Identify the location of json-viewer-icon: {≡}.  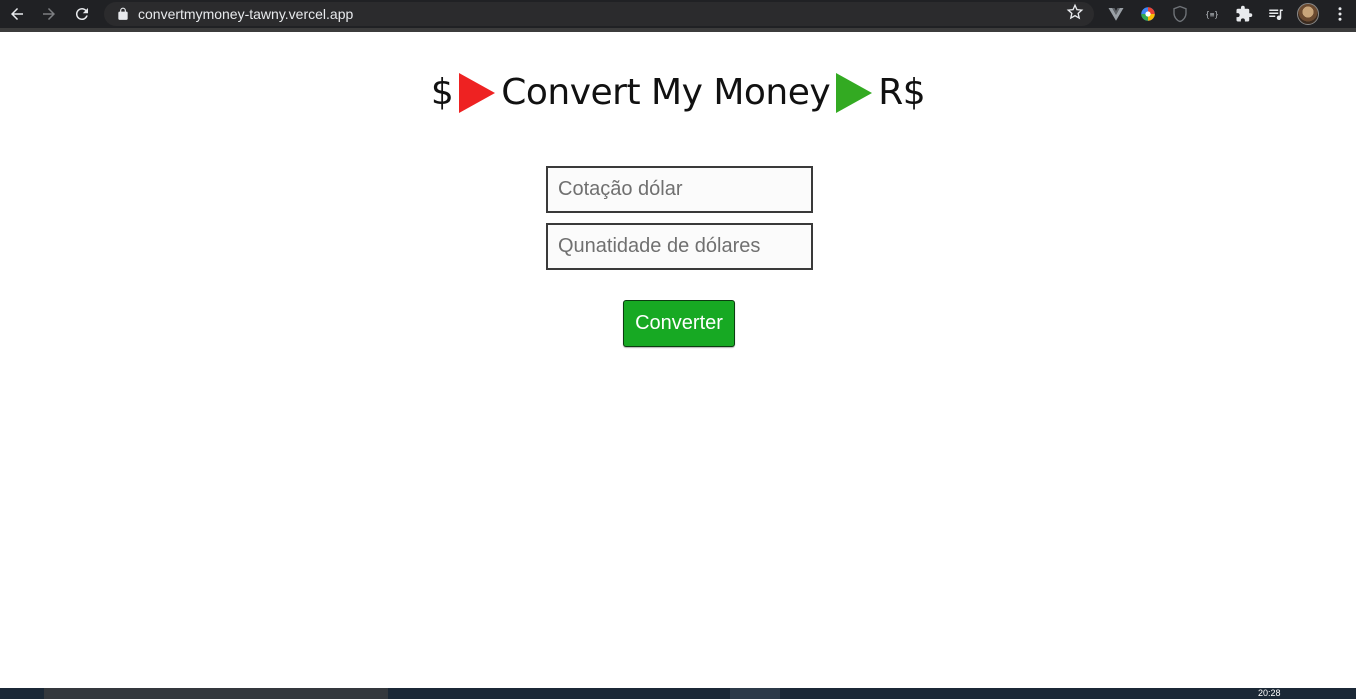
(1212, 14).